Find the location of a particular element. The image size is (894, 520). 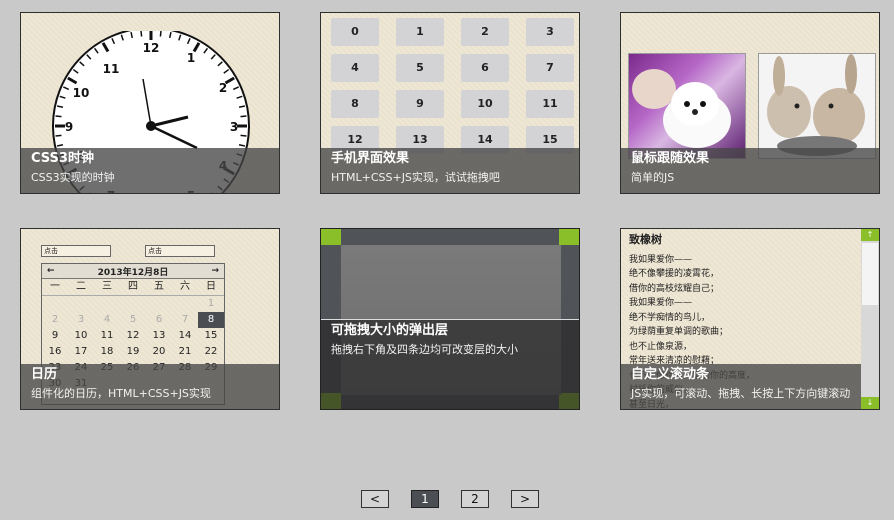

phone-app-icon: 2 is located at coordinates (485, 32).